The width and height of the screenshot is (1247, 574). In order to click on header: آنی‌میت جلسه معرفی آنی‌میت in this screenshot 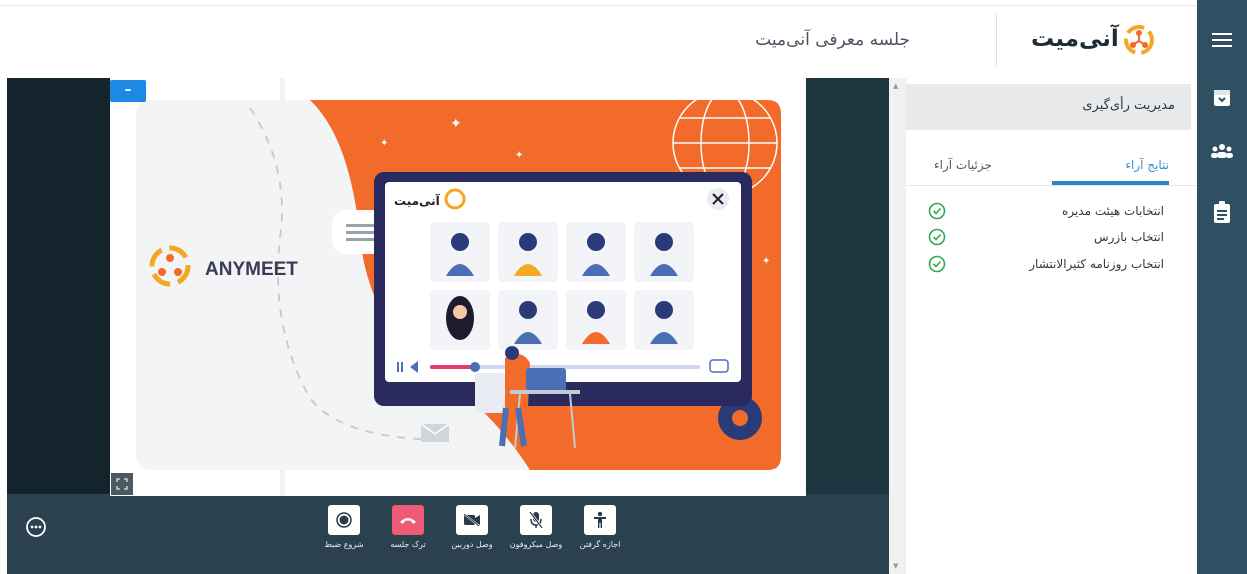, I will do `click(598, 39)`.